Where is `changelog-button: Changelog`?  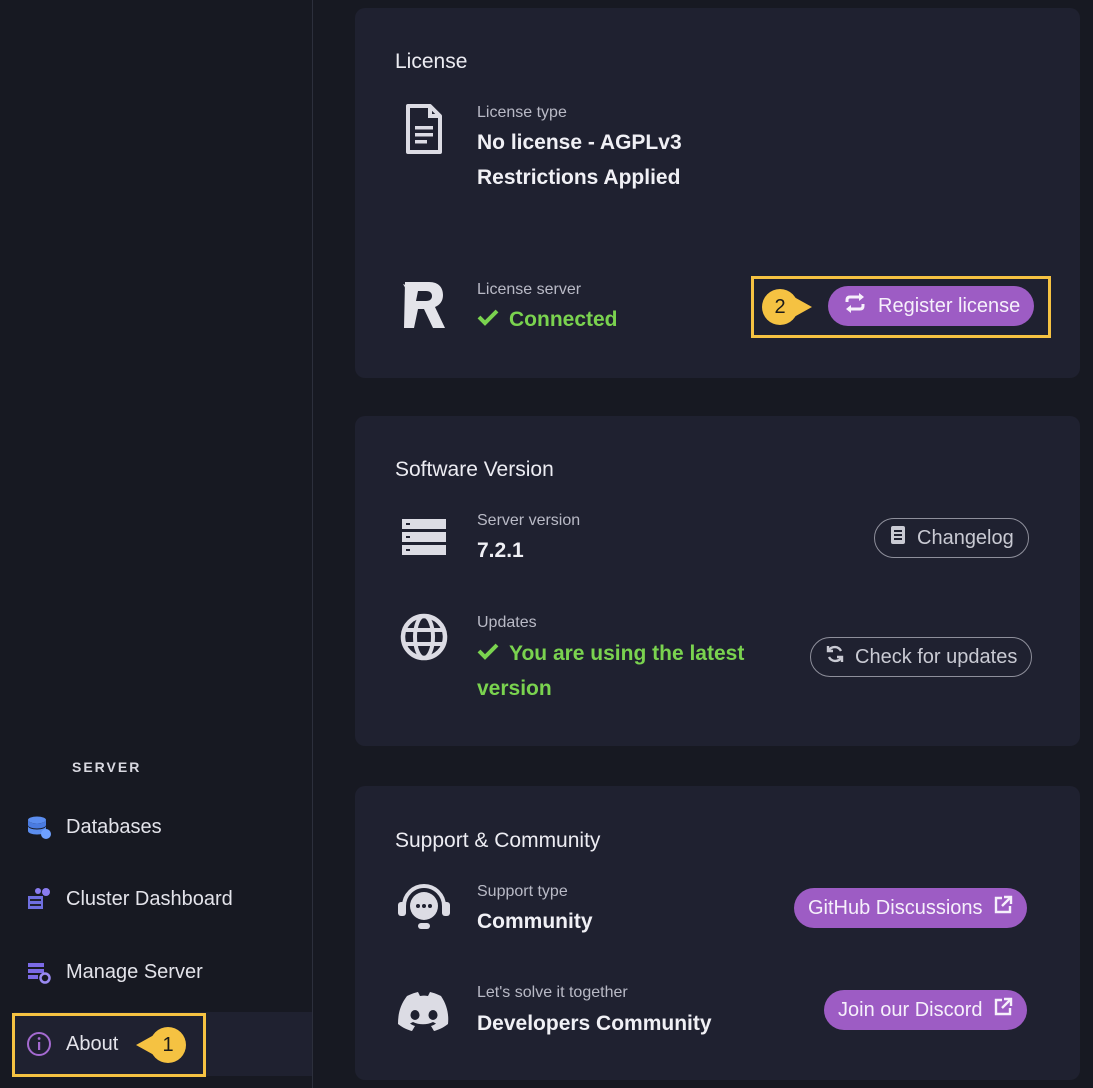 changelog-button: Changelog is located at coordinates (951, 538).